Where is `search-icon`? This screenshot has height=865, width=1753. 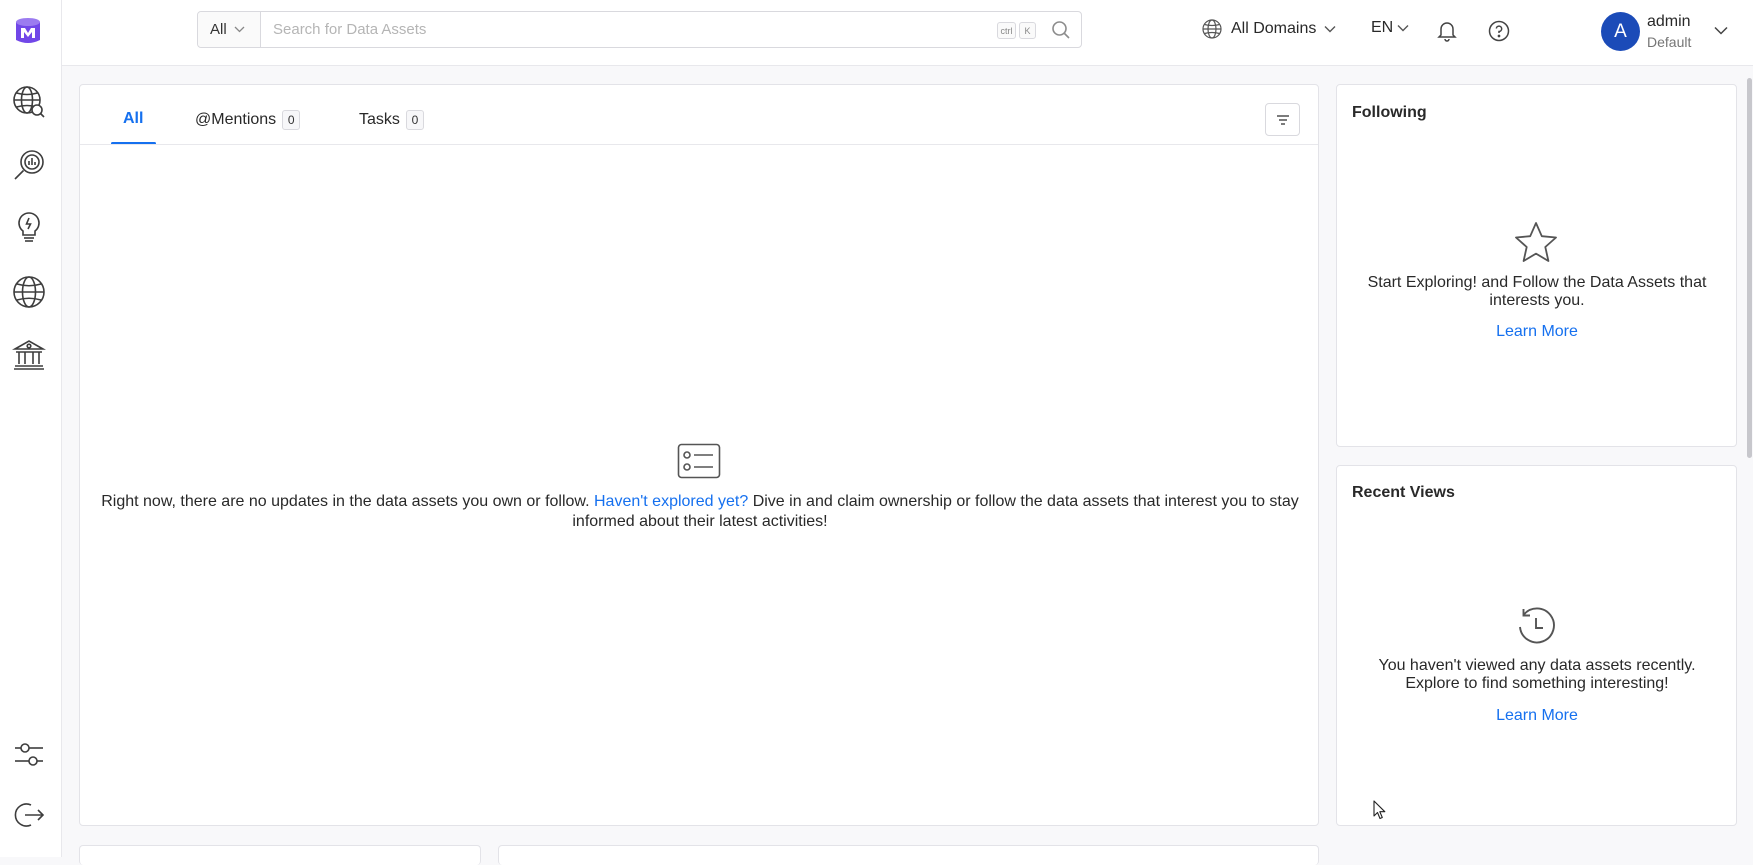 search-icon is located at coordinates (1061, 30).